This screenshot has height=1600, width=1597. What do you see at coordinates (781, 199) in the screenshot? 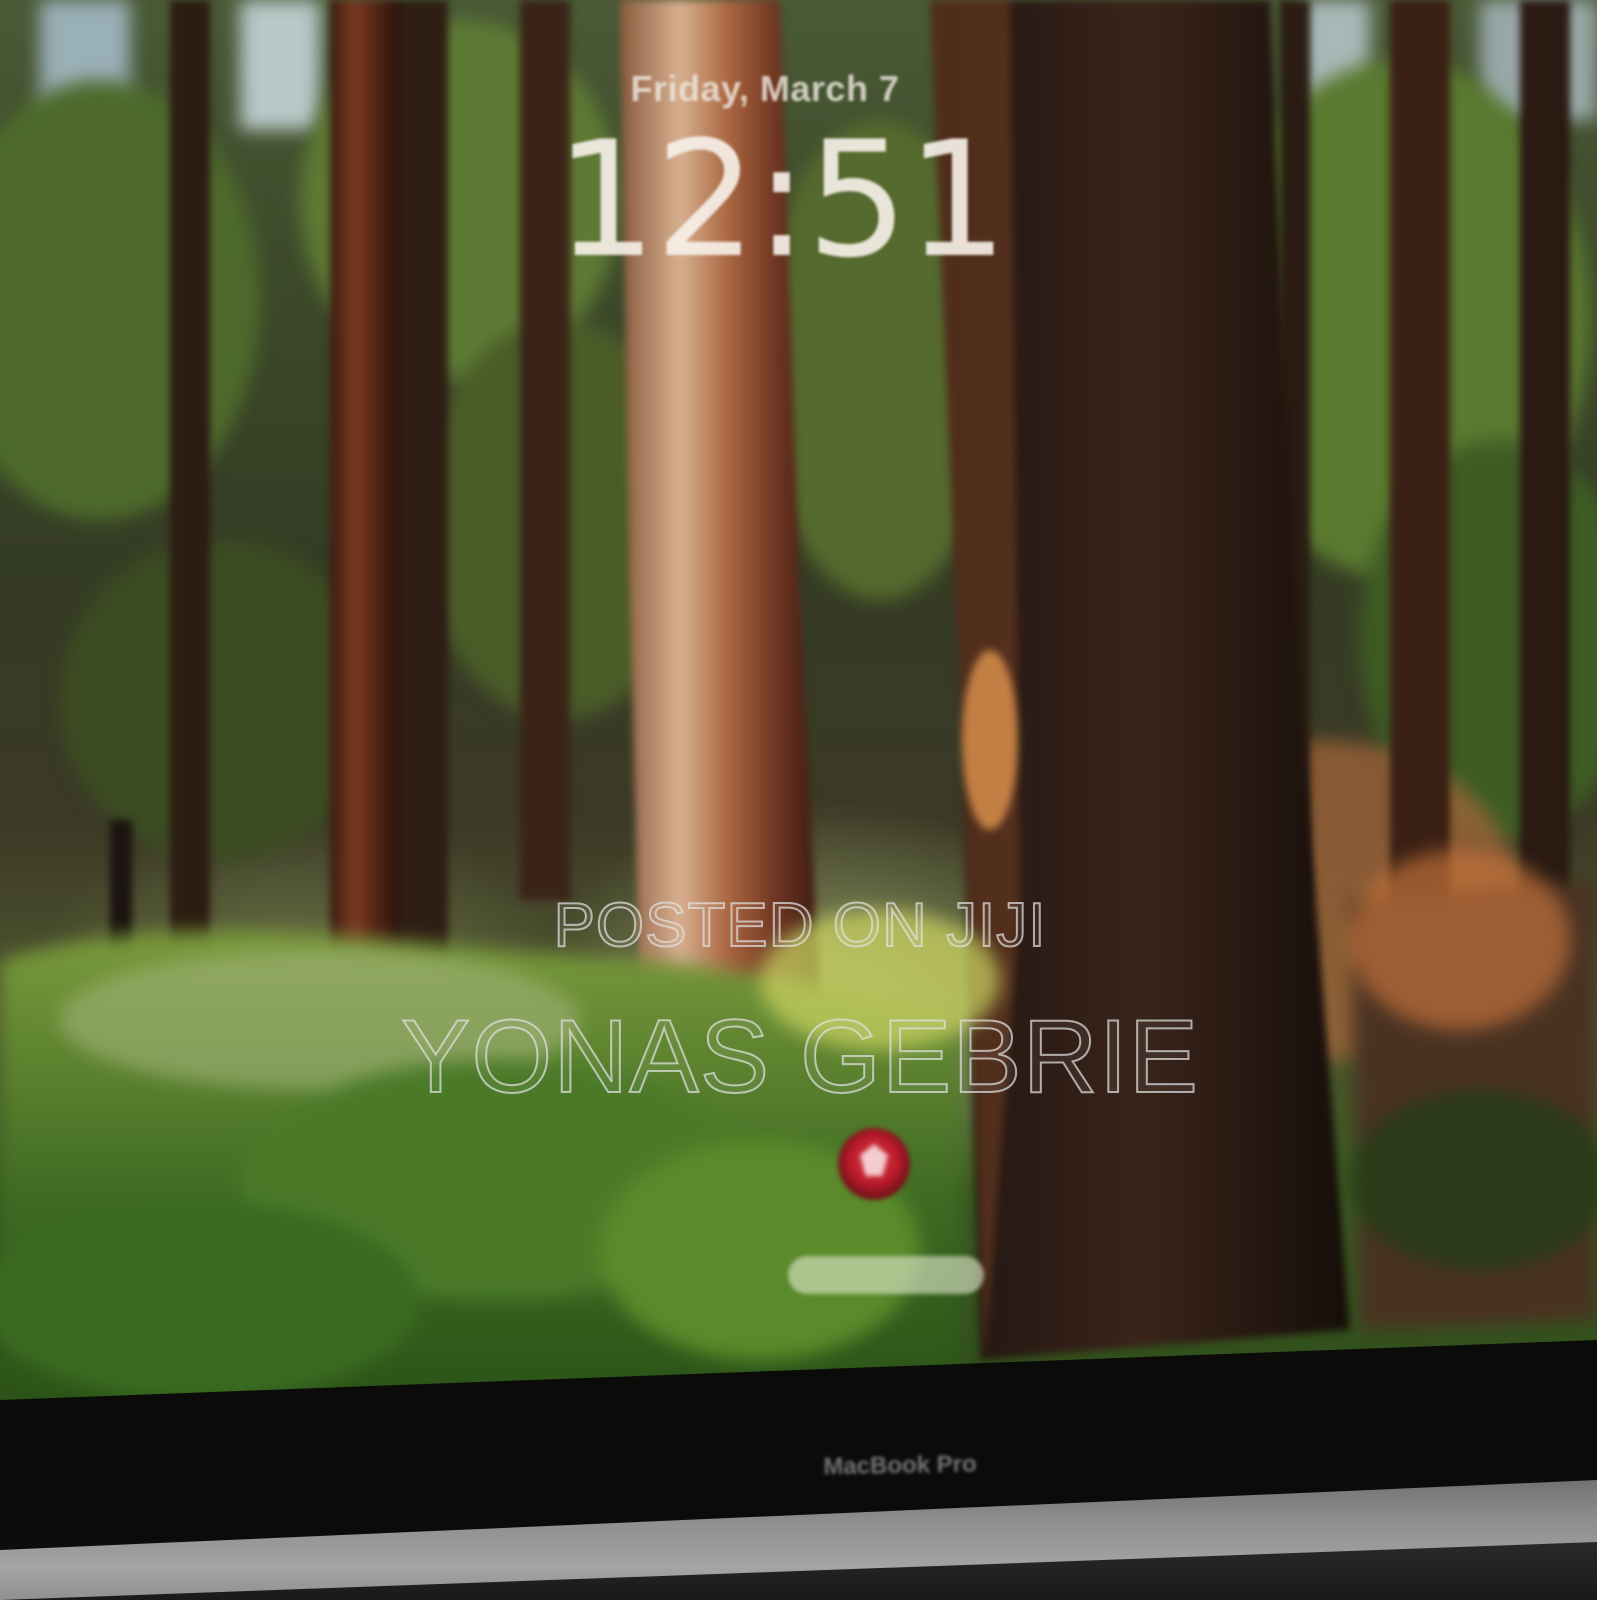
I see `lock-screen-clock: 12:51` at bounding box center [781, 199].